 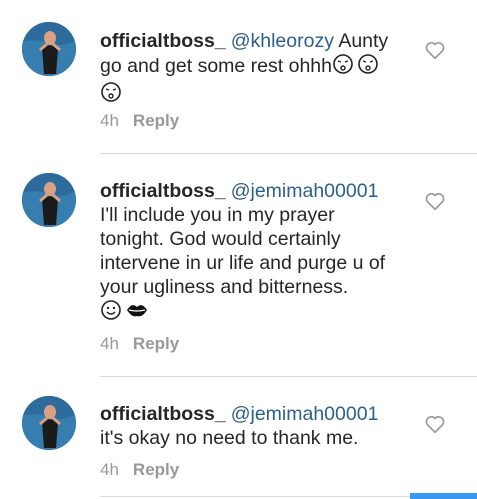 I want to click on smile-face-icon, so click(x=111, y=313).